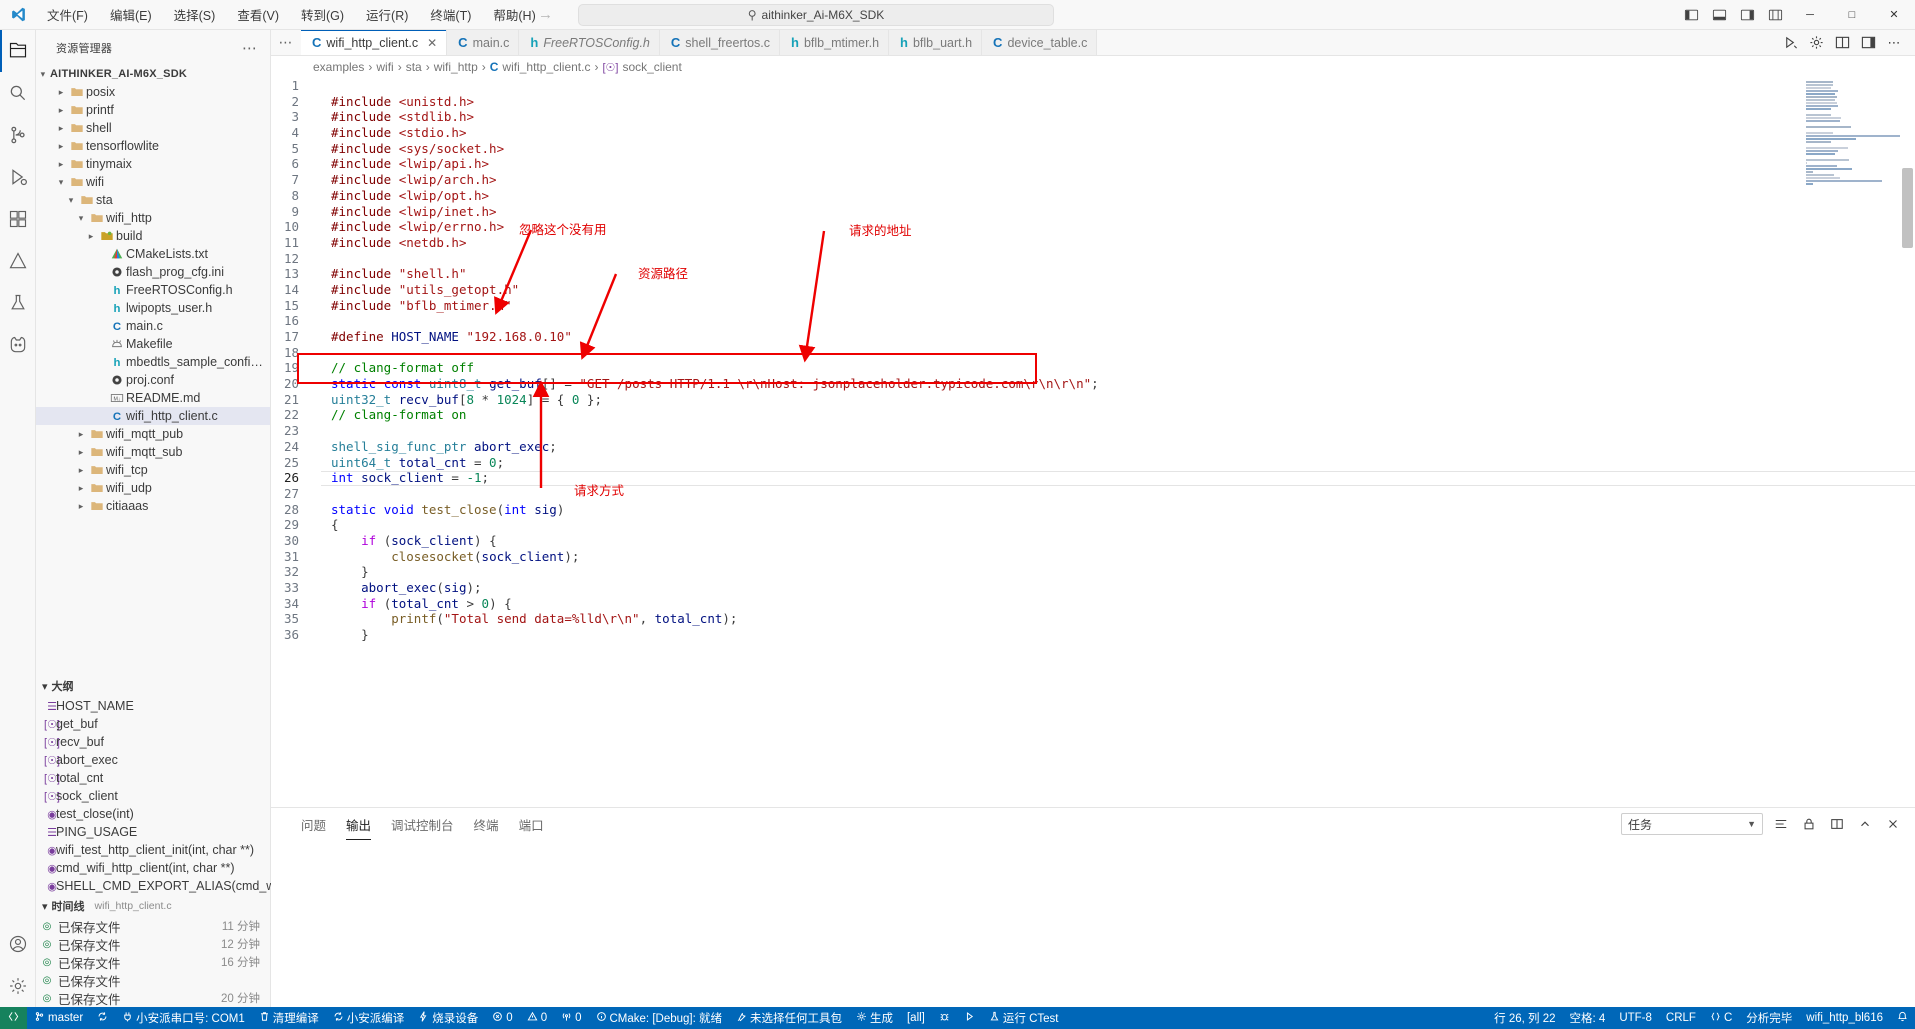 The height and width of the screenshot is (1029, 1915). Describe the element at coordinates (1842, 43) in the screenshot. I see `split-editor-icon` at that location.